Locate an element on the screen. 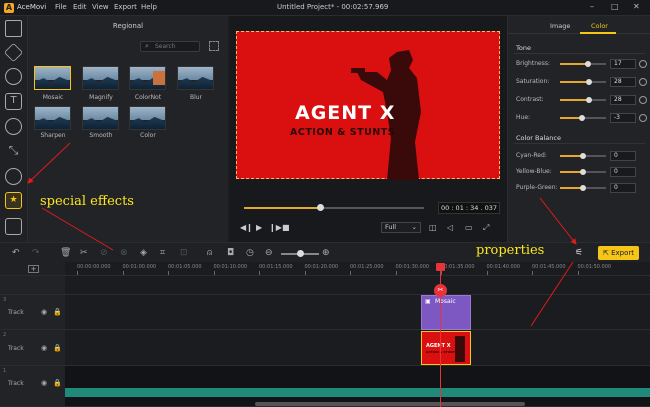 This screenshot has height=407, width=650. arrow-to-properties-top is located at coordinates (558, 221).